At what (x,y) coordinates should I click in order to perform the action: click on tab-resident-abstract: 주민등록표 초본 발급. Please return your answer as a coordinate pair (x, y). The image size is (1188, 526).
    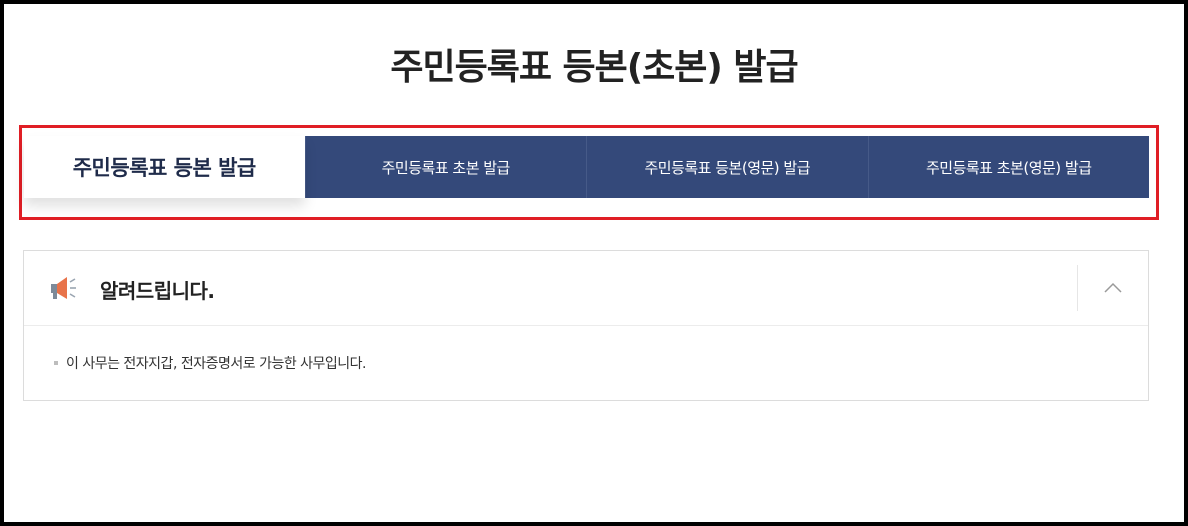
    Looking at the image, I should click on (445, 167).